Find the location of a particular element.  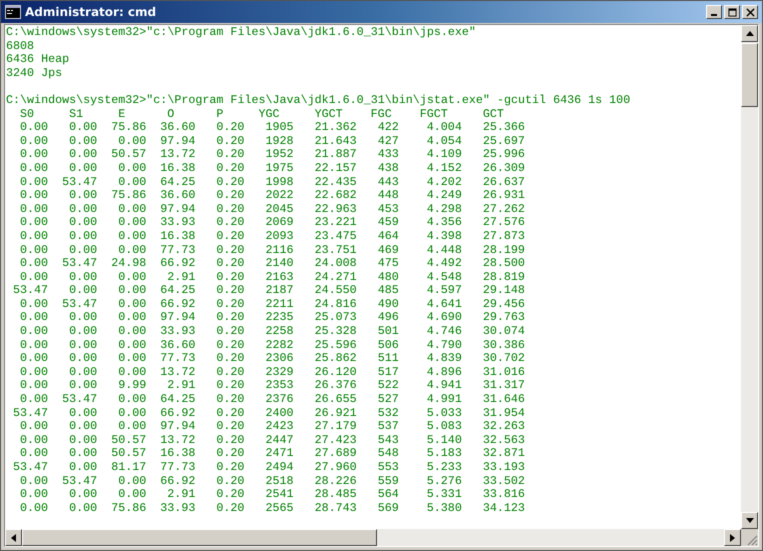

table-cell-text: 5.083 is located at coordinates (444, 427).